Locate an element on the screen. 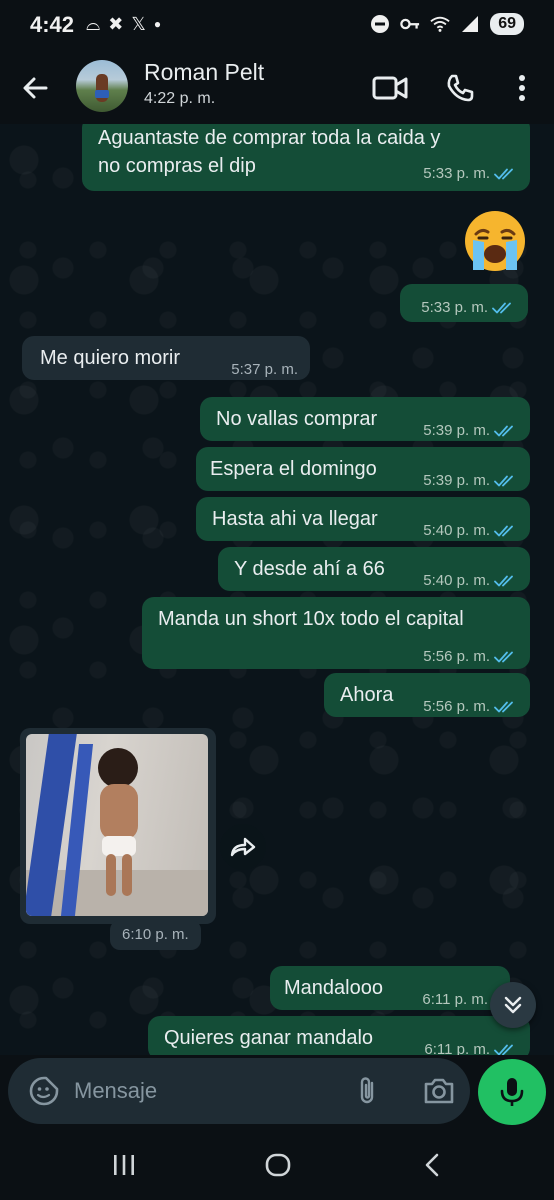 Image resolution: width=554 pixels, height=1200 pixels. recent-apps-icon is located at coordinates (124, 1165).